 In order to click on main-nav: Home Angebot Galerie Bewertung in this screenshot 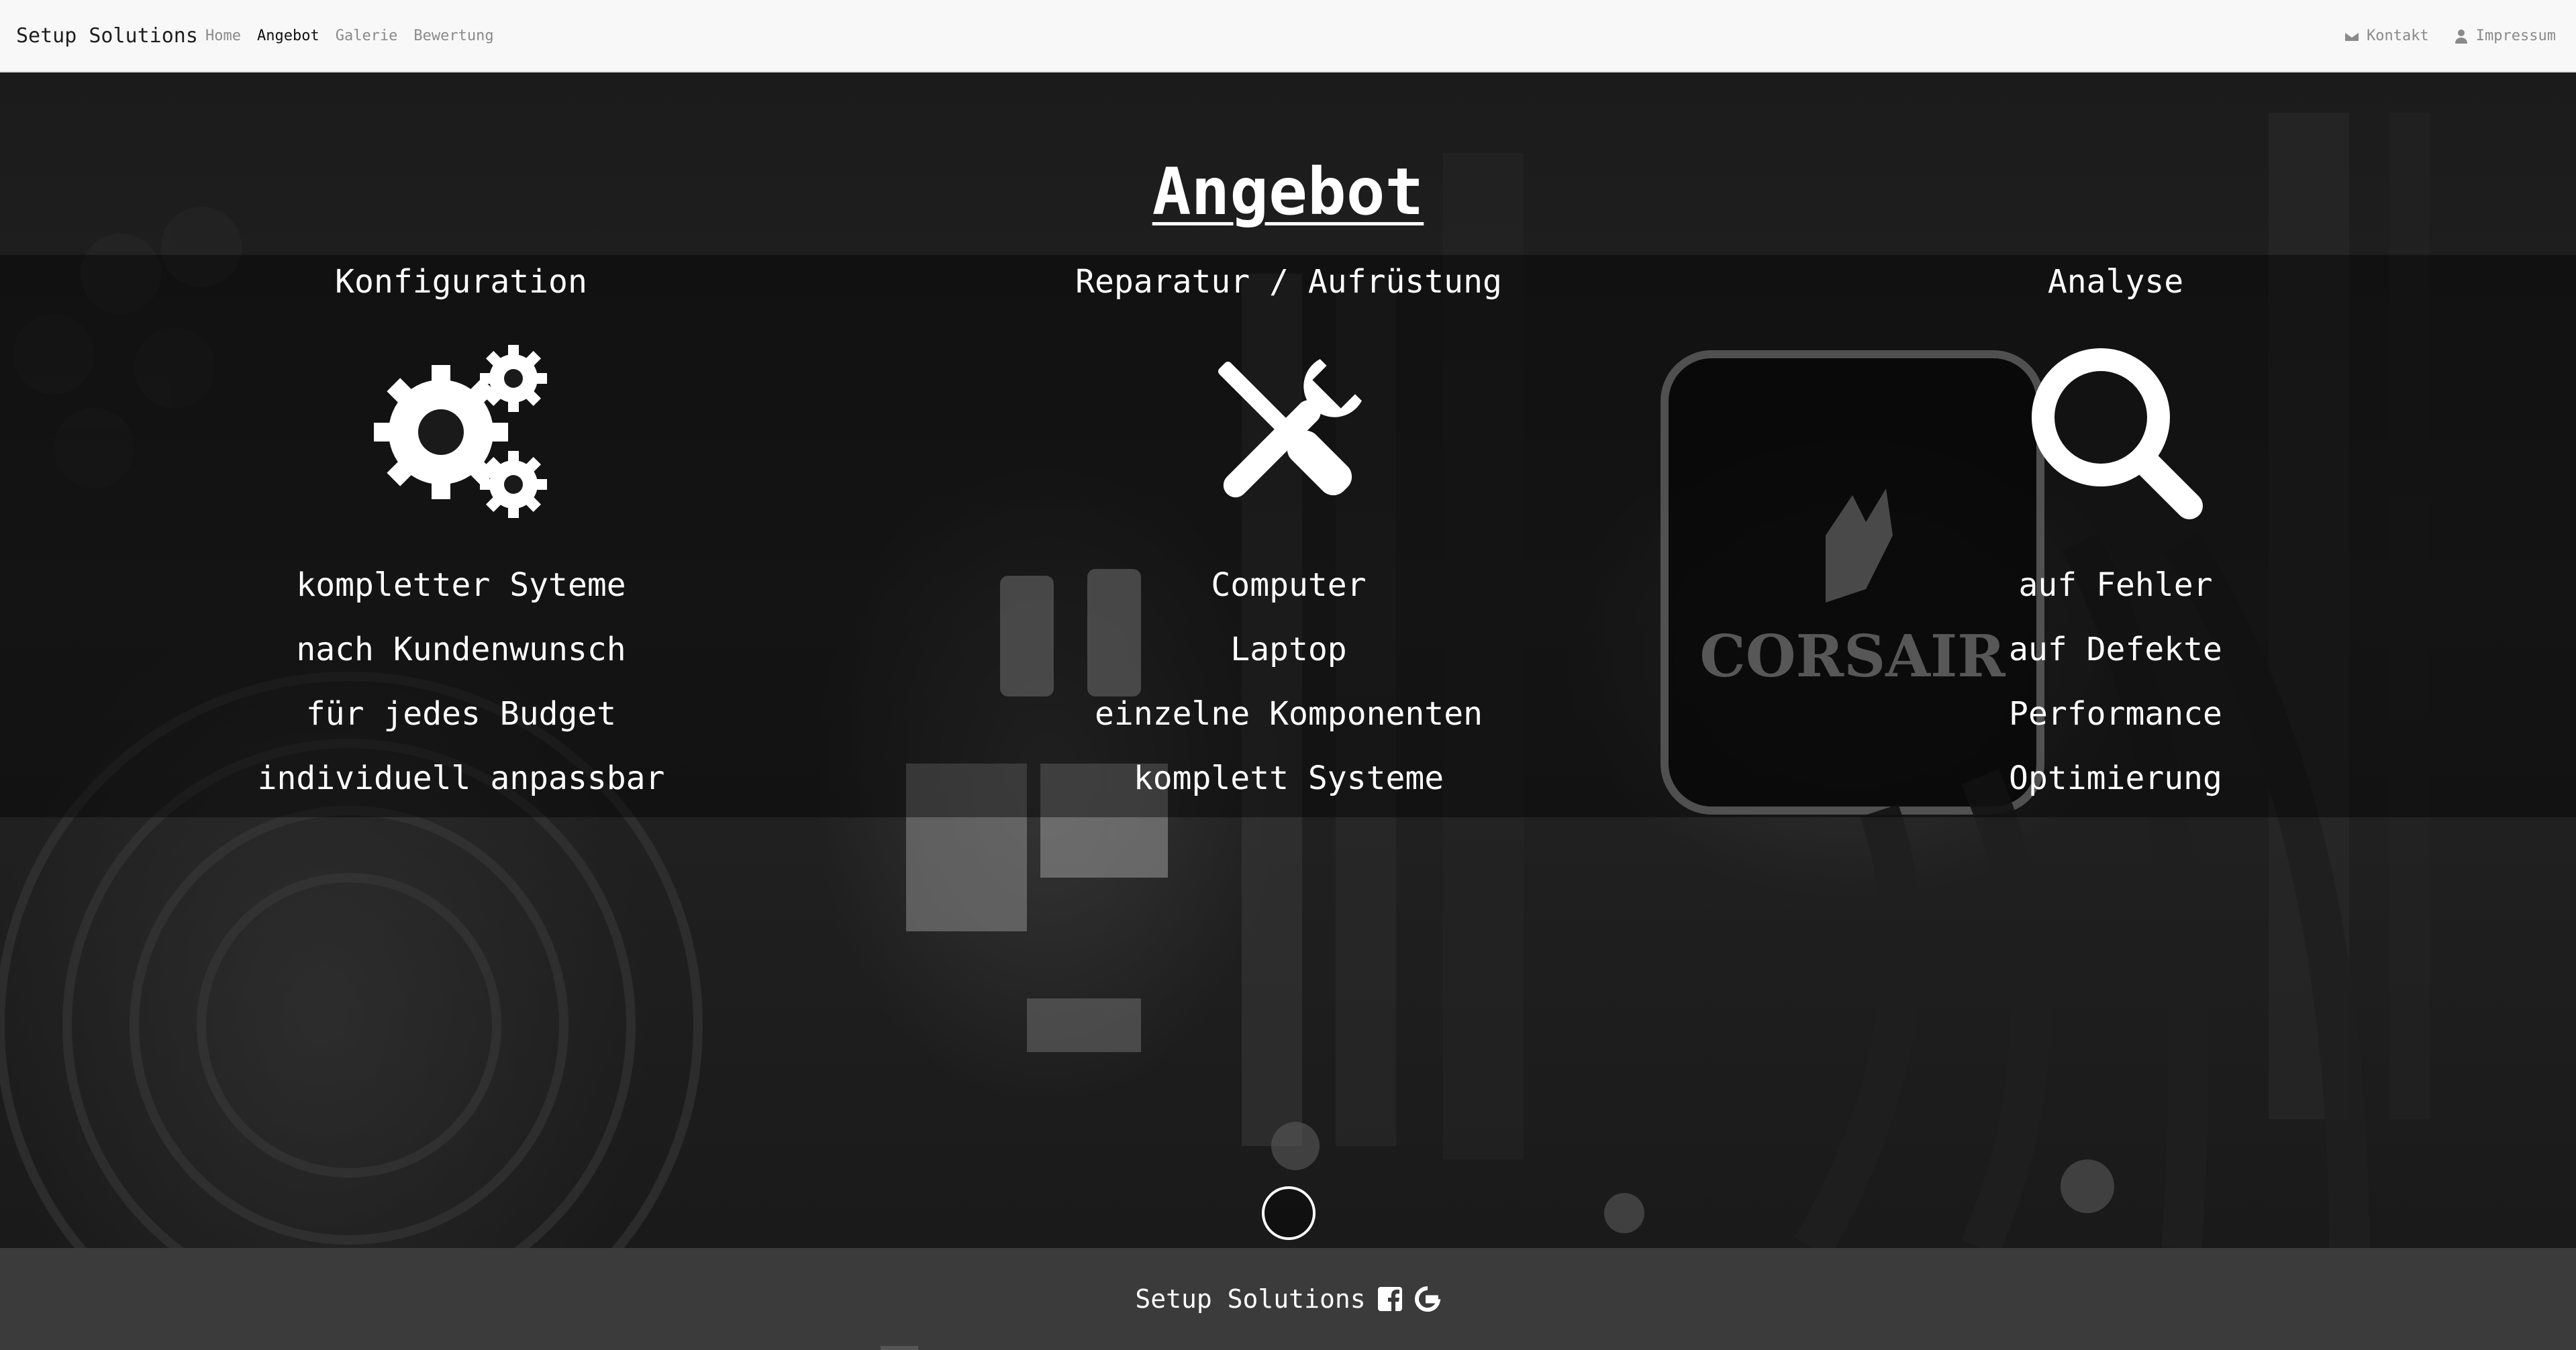, I will do `click(349, 36)`.